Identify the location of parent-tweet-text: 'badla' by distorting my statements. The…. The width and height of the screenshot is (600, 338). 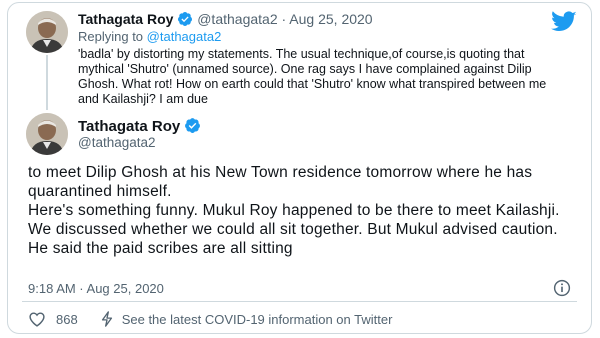
(312, 76).